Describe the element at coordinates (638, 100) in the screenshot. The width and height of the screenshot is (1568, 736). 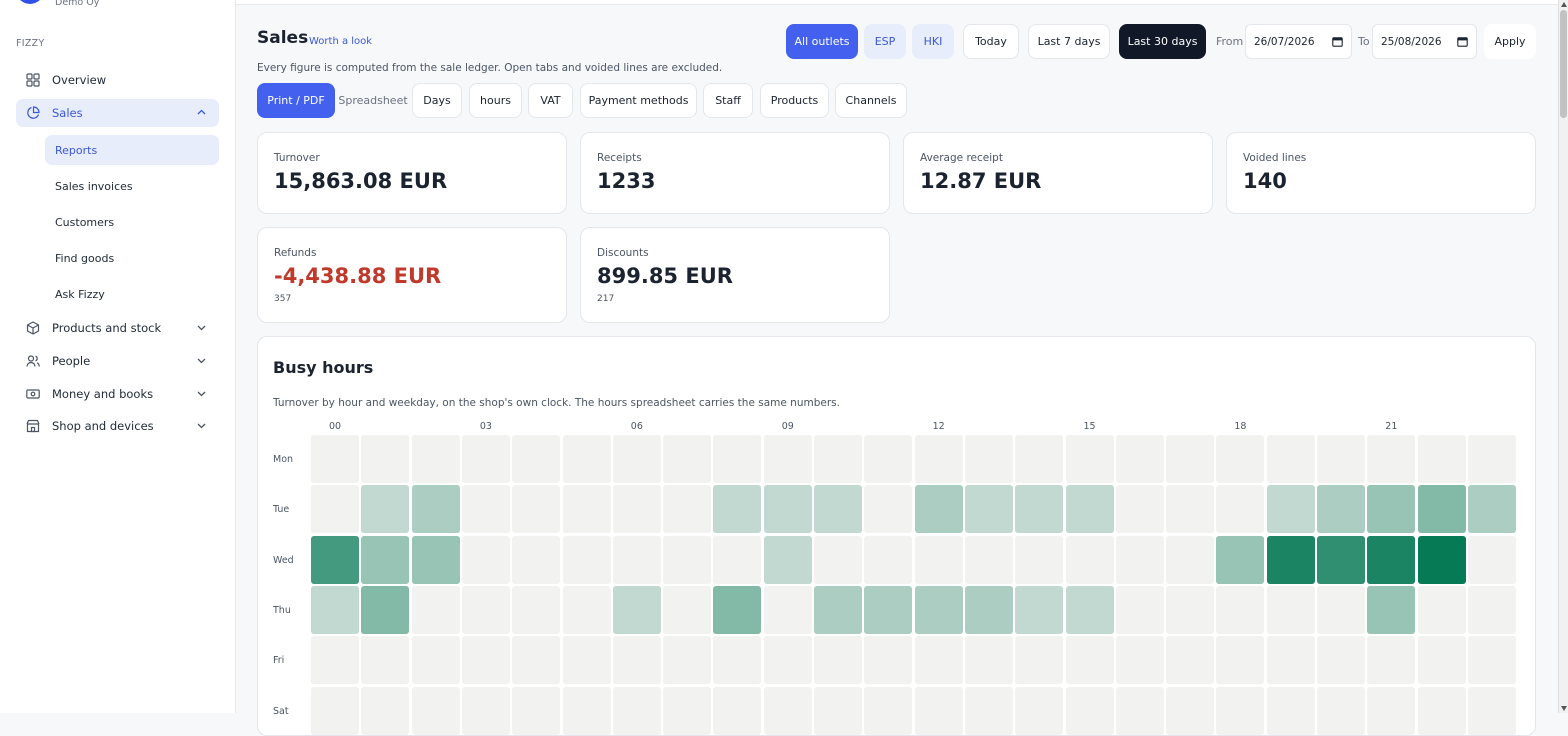
I see `sheet-payment-methods-button: Payment methods` at that location.